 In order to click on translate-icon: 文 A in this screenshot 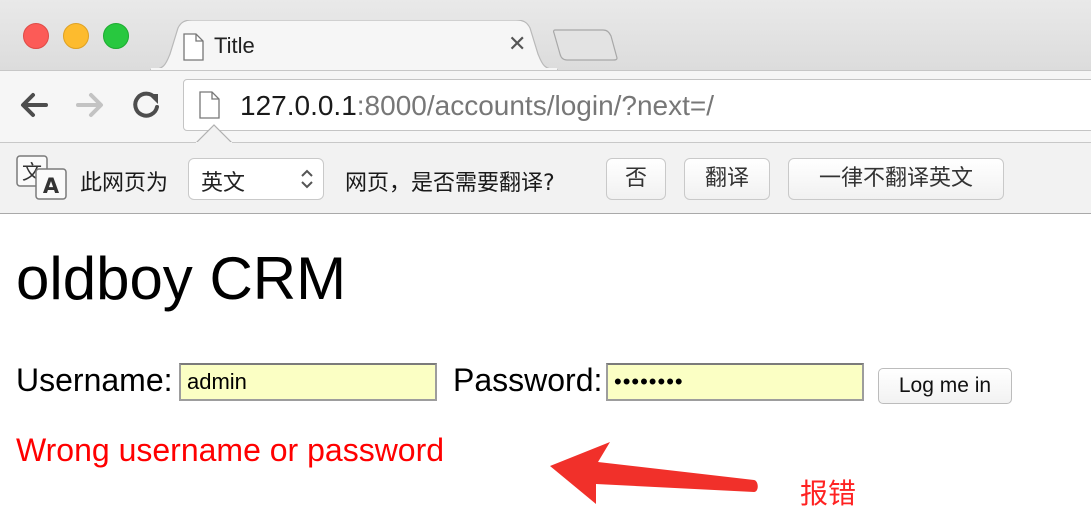, I will do `click(42, 180)`.